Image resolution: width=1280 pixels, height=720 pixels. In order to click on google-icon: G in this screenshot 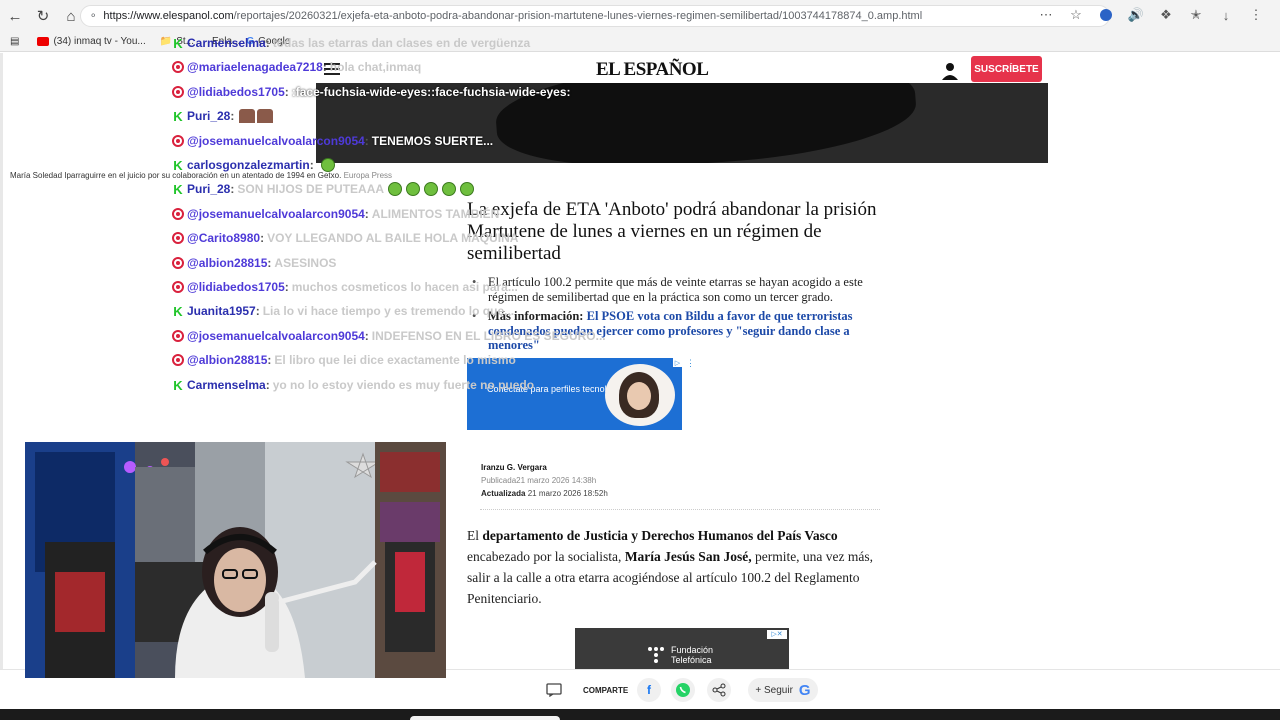, I will do `click(804, 690)`.